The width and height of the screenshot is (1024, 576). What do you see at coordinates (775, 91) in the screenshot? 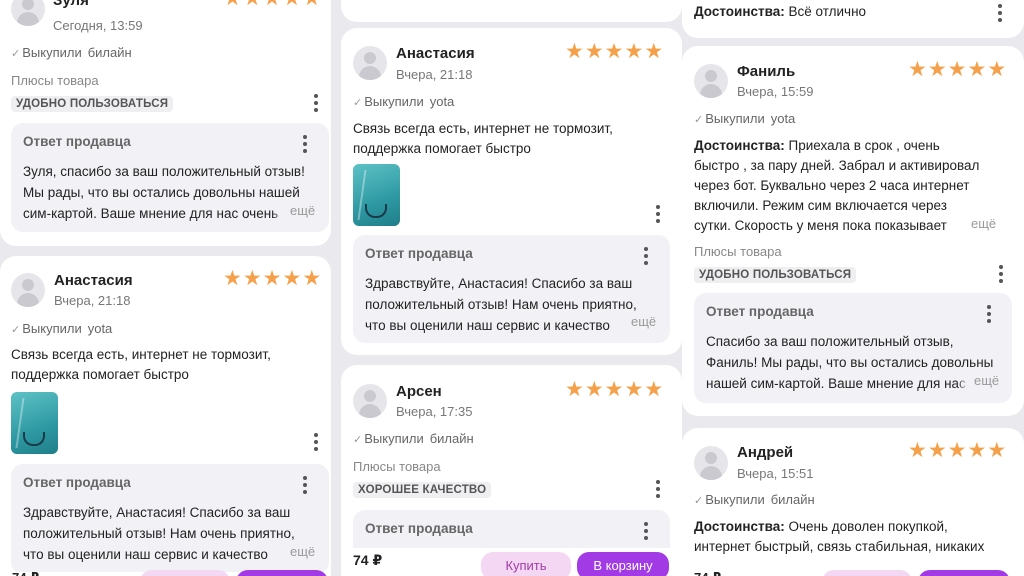
I see `review-date: Вчера, 15:59` at bounding box center [775, 91].